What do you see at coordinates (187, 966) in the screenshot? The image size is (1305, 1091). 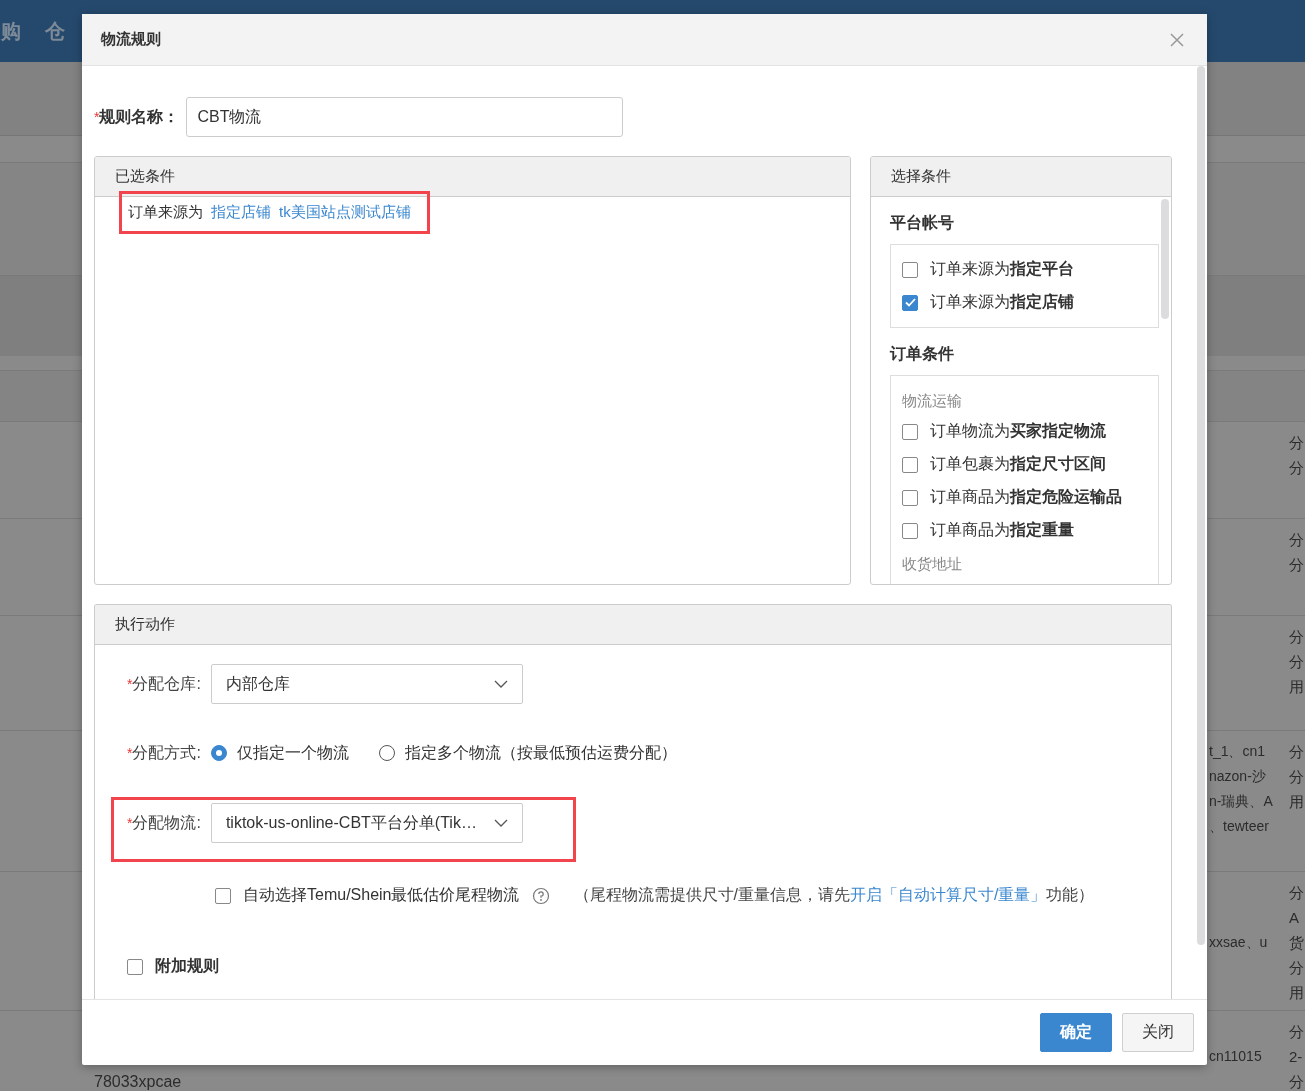 I see `checkbox-label: 附加规则` at bounding box center [187, 966].